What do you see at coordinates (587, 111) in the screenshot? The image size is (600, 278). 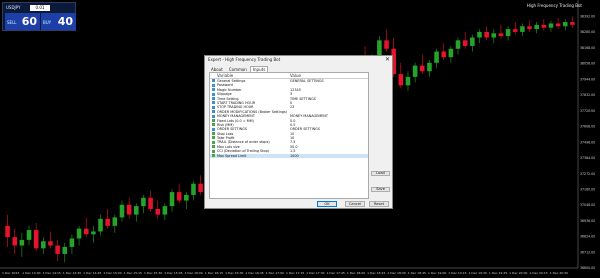 I see `price-tick-label: 37720.00` at bounding box center [587, 111].